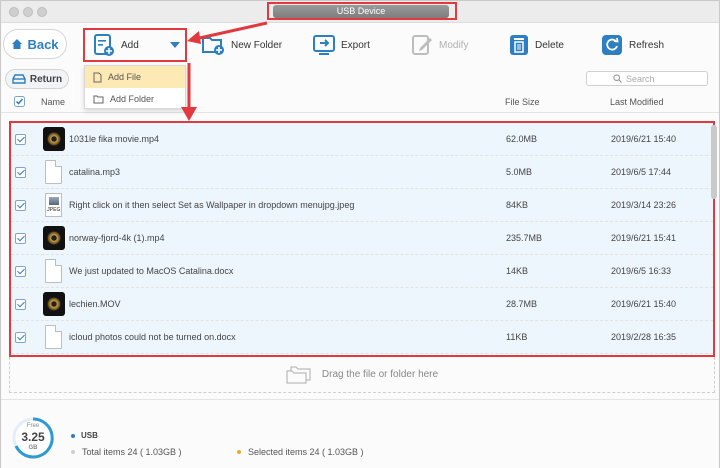 This screenshot has height=468, width=720. What do you see at coordinates (522, 102) in the screenshot?
I see `column-file-size: File Size` at bounding box center [522, 102].